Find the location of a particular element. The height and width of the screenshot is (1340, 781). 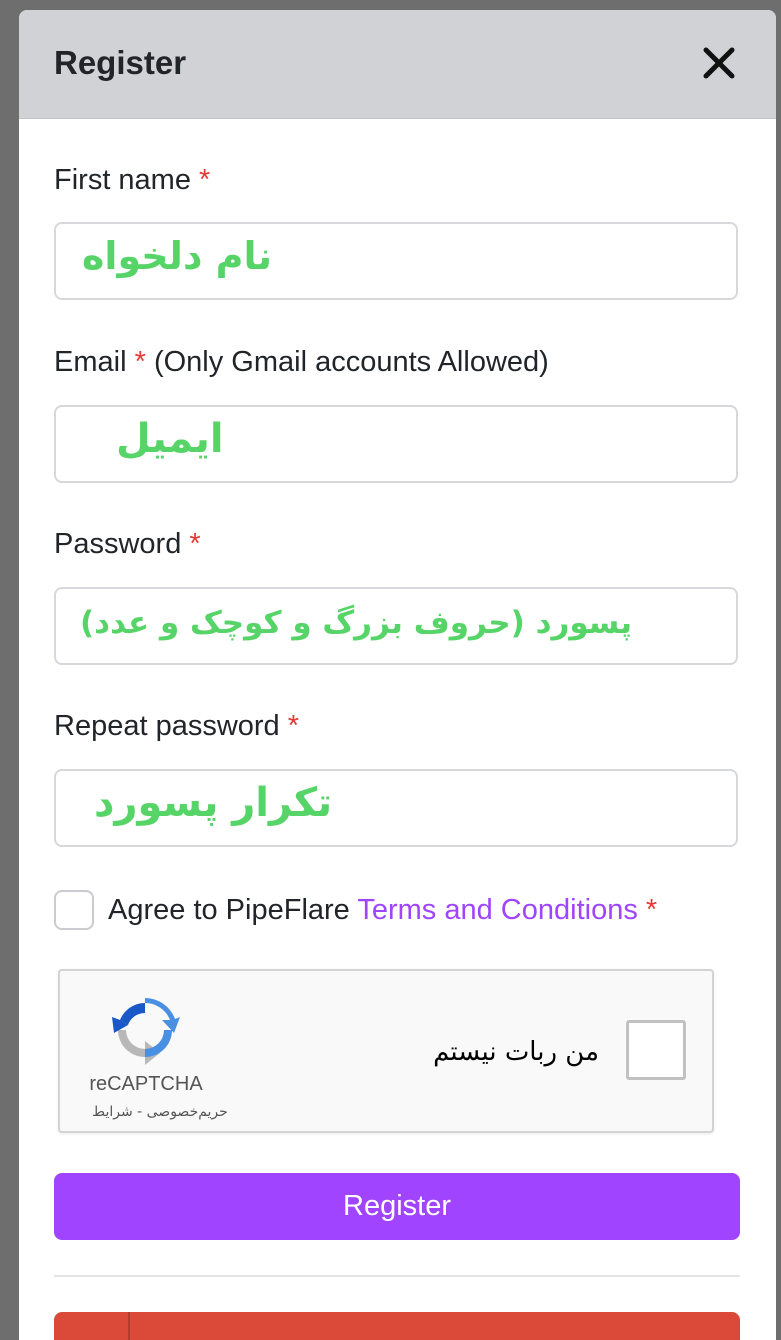

email-note: (Only Gmail accounts Allowed) is located at coordinates (351, 362).